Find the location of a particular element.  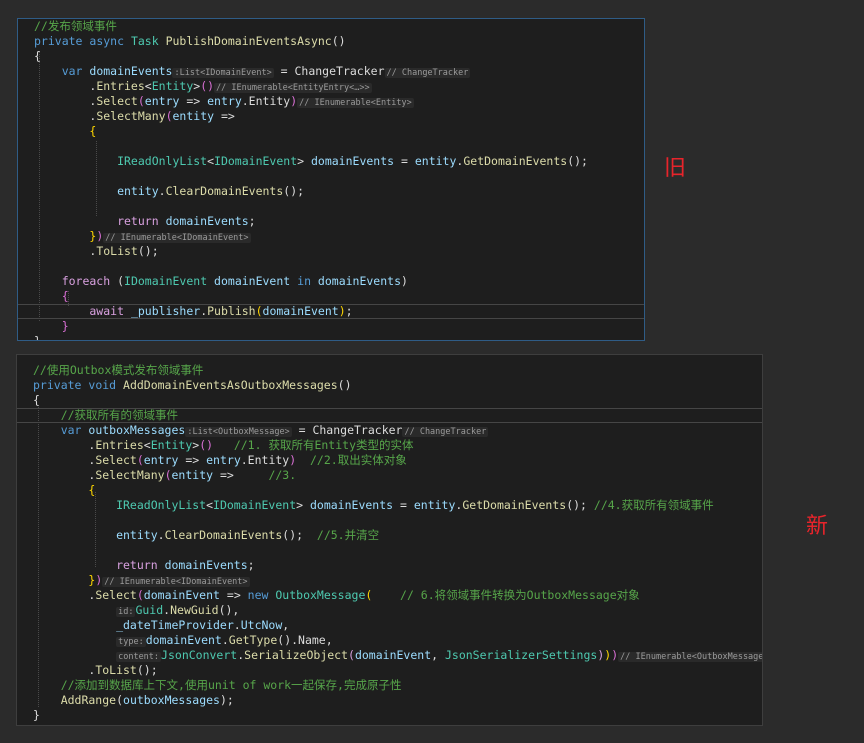

inlay-hint: id: is located at coordinates (126, 612).